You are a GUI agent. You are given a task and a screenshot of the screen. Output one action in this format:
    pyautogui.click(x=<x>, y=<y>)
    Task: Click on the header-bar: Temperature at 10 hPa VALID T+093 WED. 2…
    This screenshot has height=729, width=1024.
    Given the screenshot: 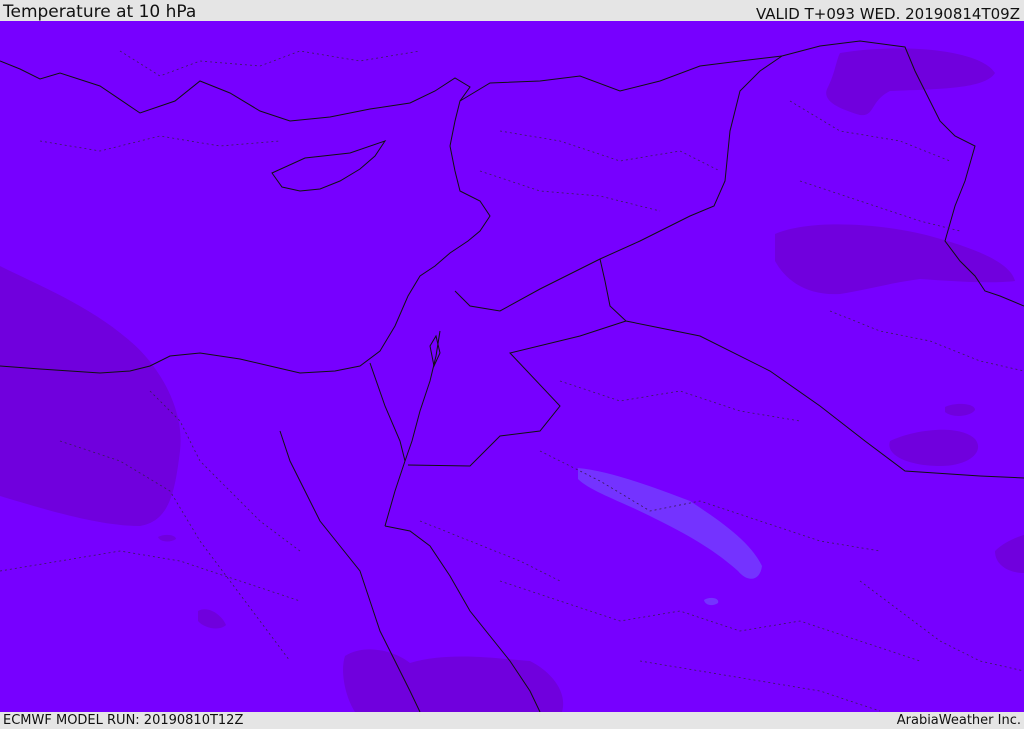 What is the action you would take?
    pyautogui.click(x=512, y=11)
    